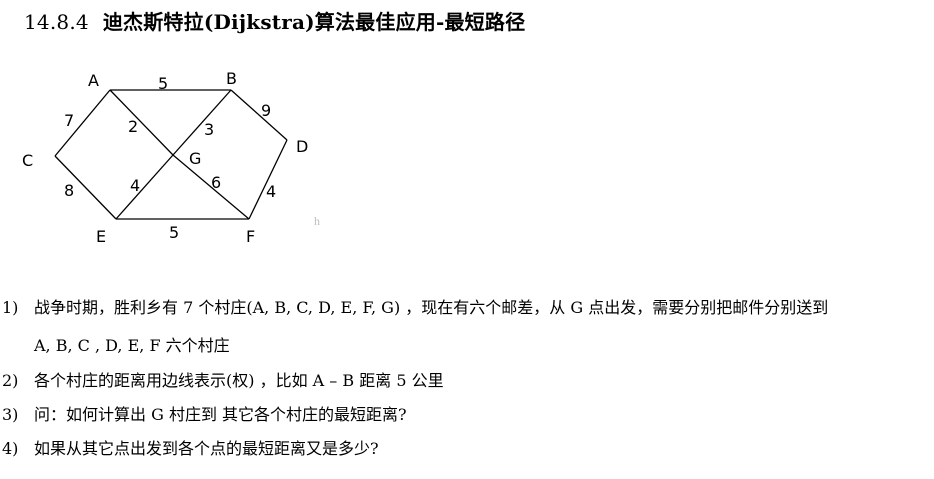 The image size is (934, 479). Describe the element at coordinates (132, 345) in the screenshot. I see `list-text: A, B, C , D, E, F 六个村庄` at that location.